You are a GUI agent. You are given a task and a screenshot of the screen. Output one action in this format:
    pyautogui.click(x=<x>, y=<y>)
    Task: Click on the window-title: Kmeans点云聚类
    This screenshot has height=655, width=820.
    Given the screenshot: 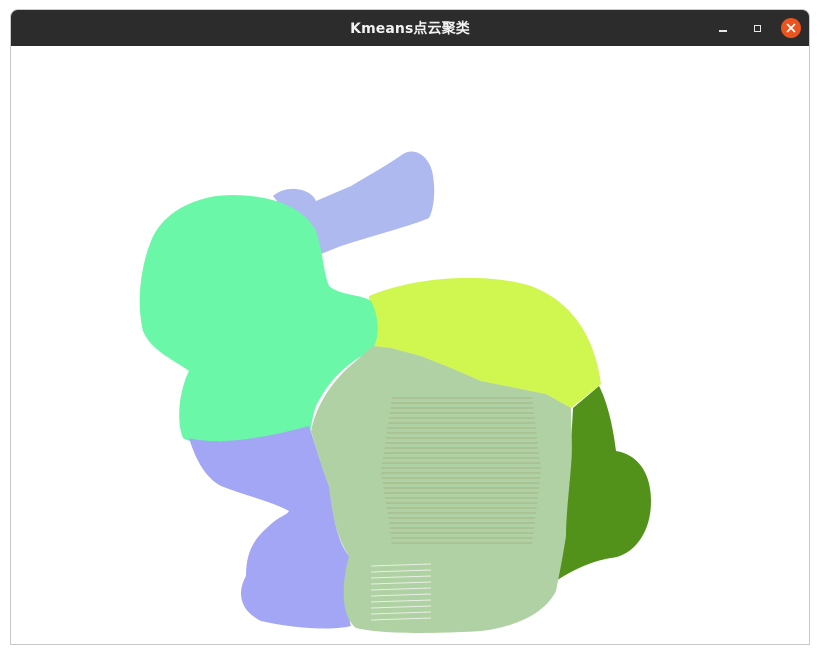 What is the action you would take?
    pyautogui.click(x=410, y=29)
    